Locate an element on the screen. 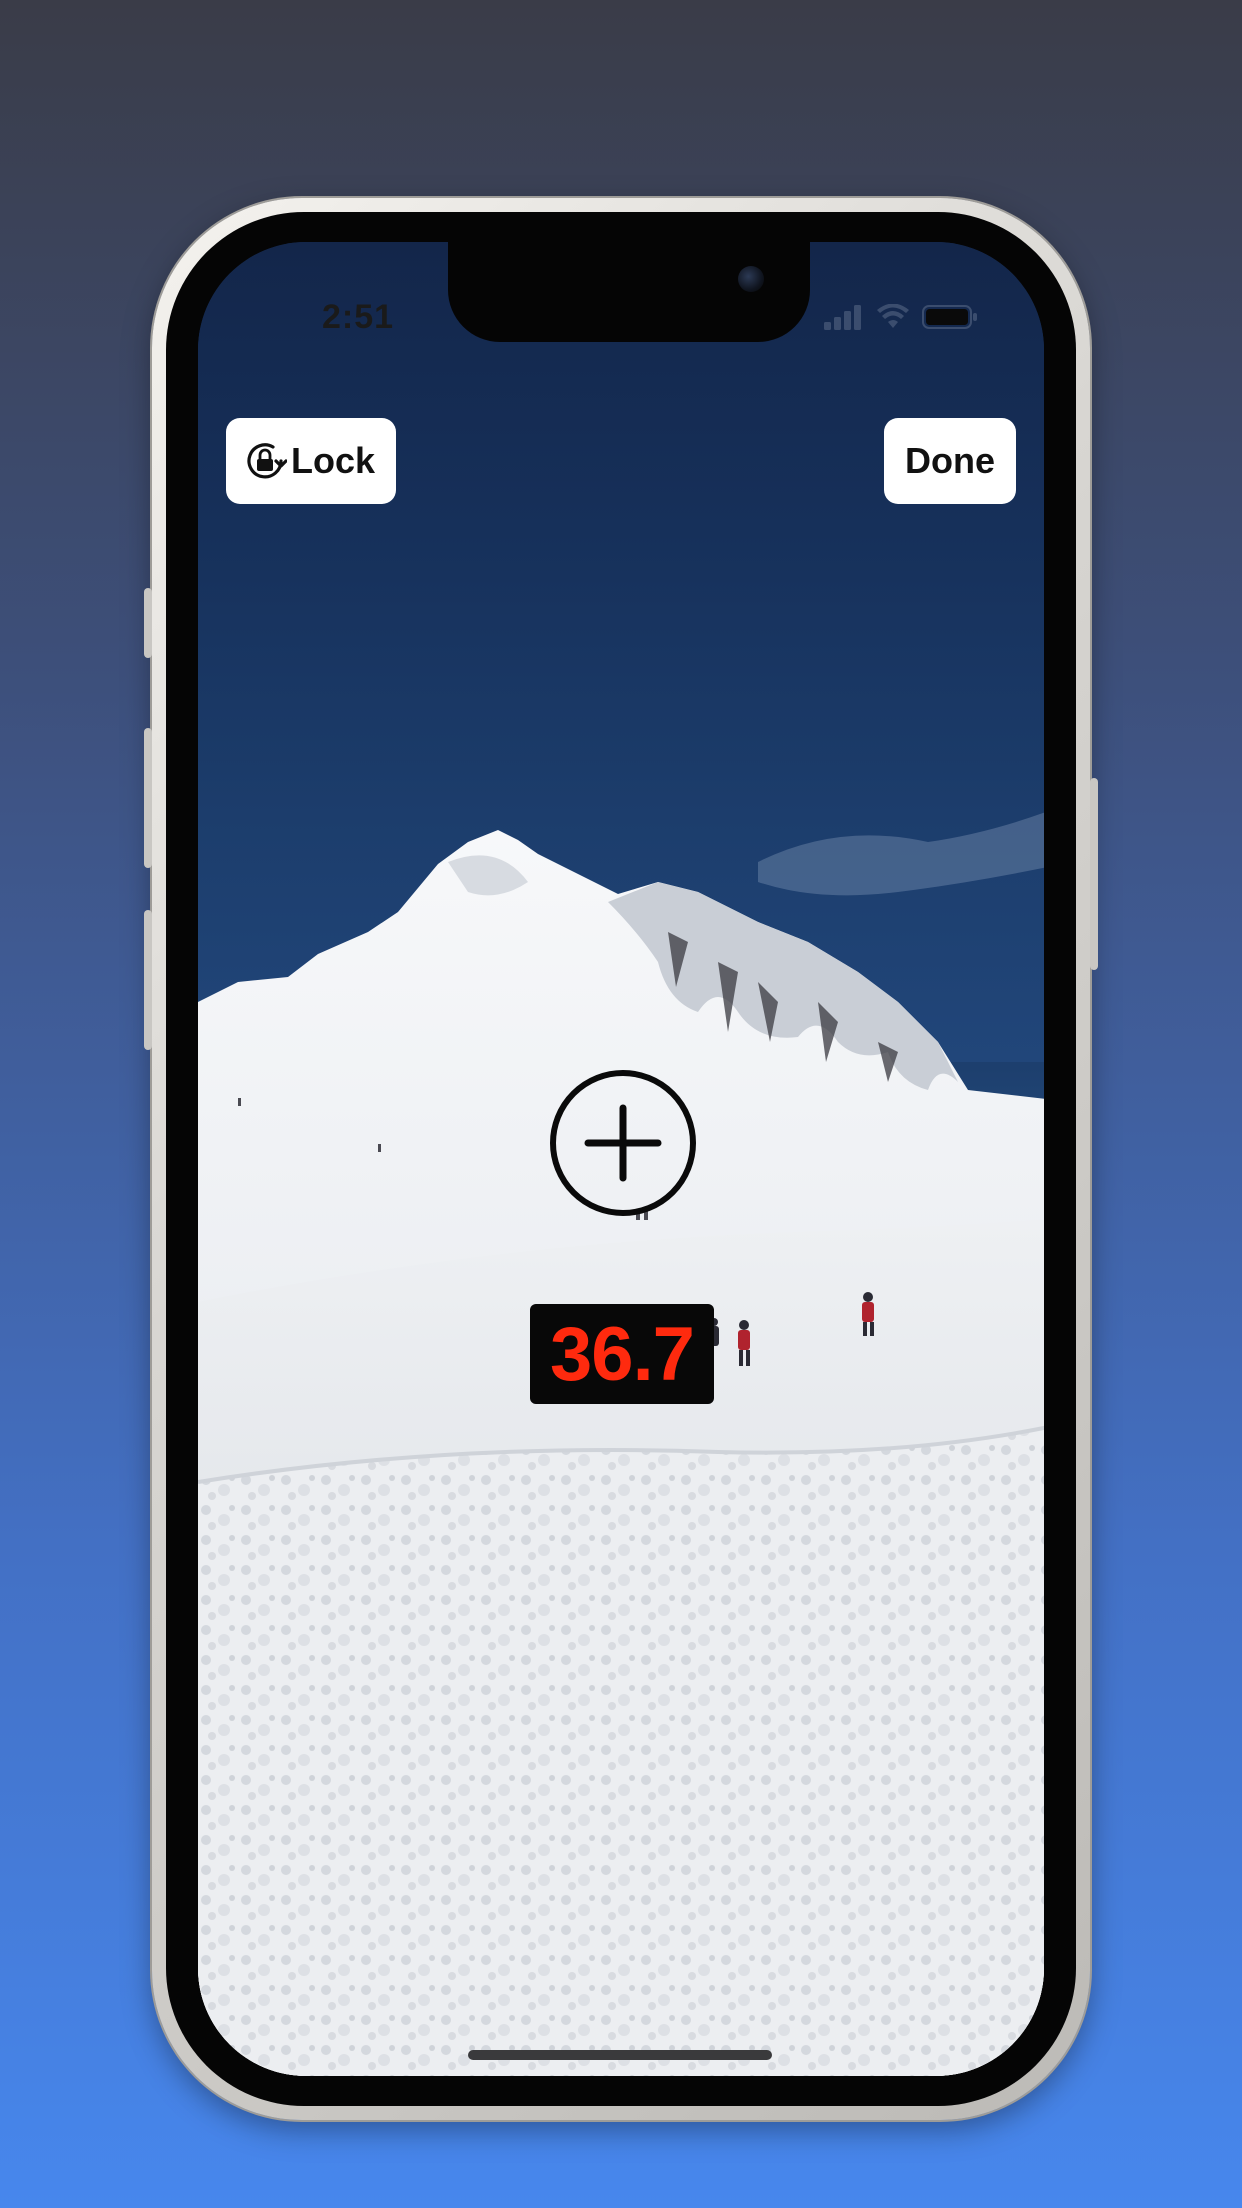 The image size is (1242, 2208). cellular-signal-icon is located at coordinates (842, 317).